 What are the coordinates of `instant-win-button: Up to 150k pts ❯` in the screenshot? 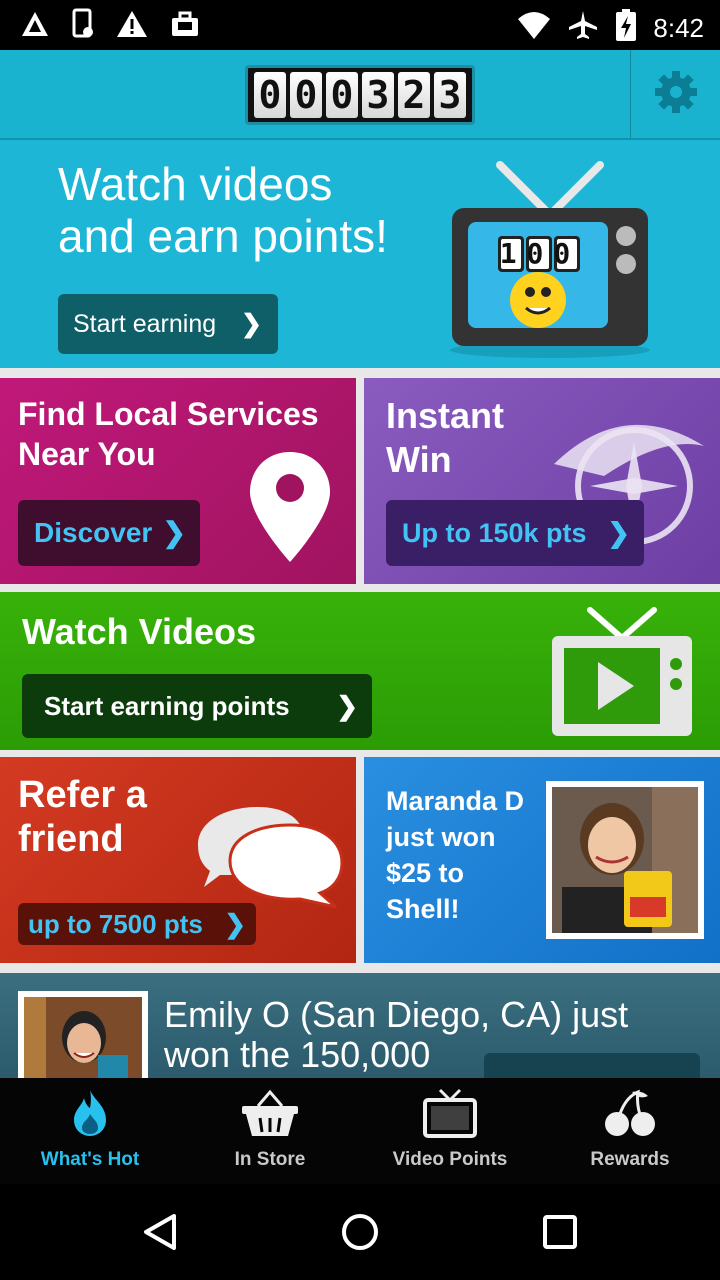 It's located at (515, 533).